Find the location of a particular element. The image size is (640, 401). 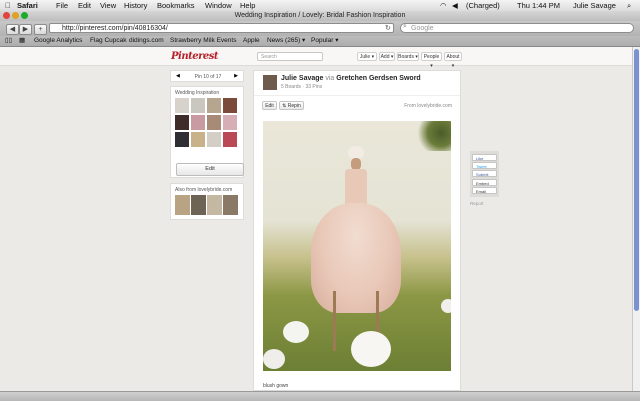

zoom-window-button is located at coordinates (24, 15).